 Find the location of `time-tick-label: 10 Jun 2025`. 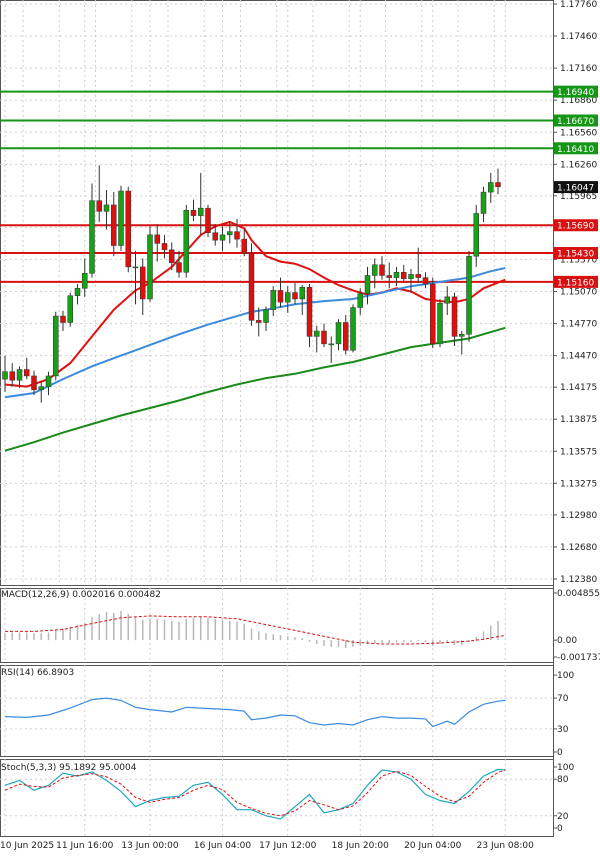

time-tick-label: 10 Jun 2025 is located at coordinates (27, 846).